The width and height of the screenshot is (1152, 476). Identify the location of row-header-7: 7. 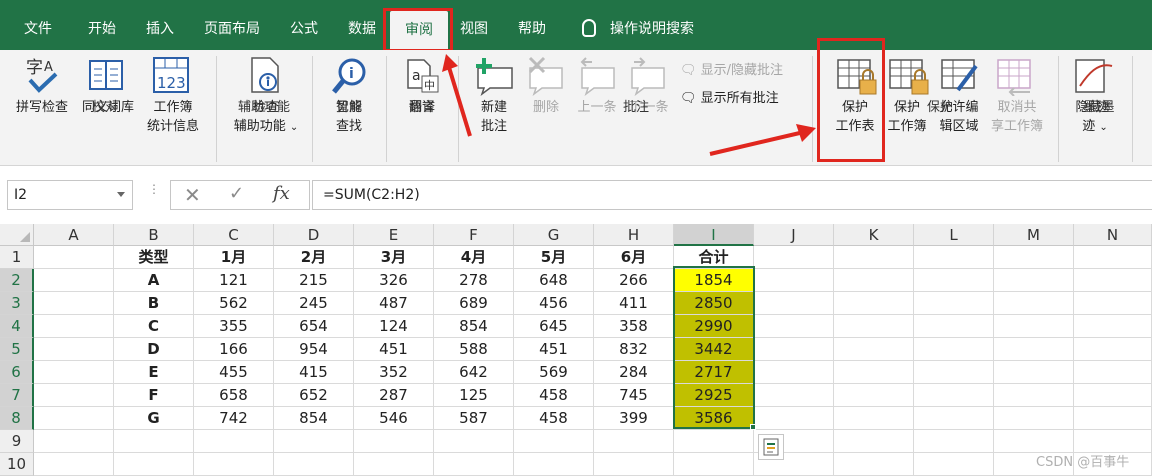
(17, 395).